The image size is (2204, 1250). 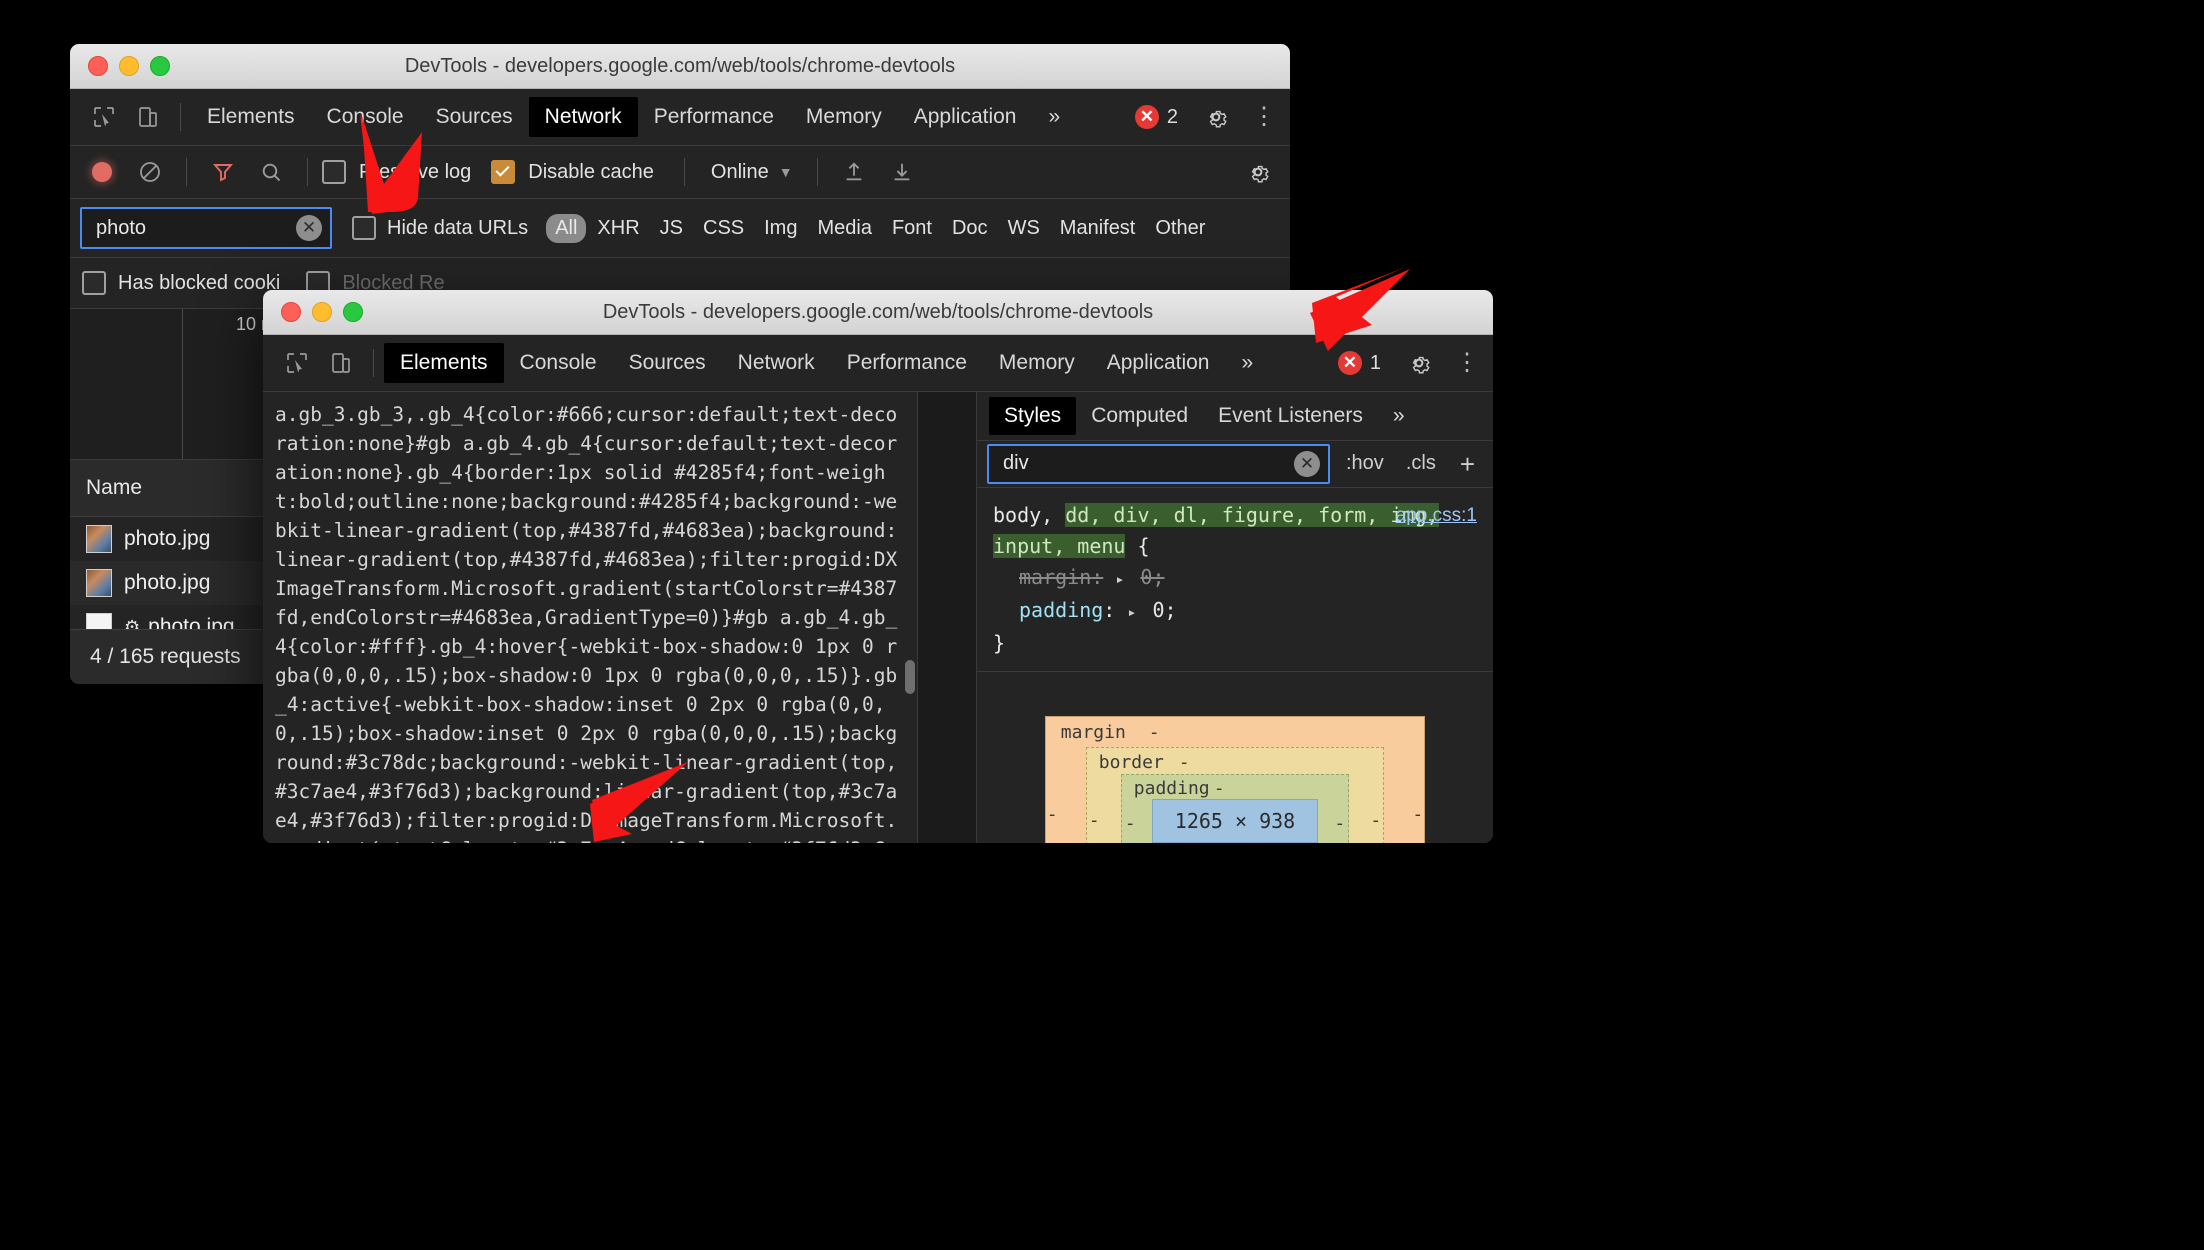 I want to click on box-model-padding: padding - - - - 1265 × 938, so click(x=1235, y=808).